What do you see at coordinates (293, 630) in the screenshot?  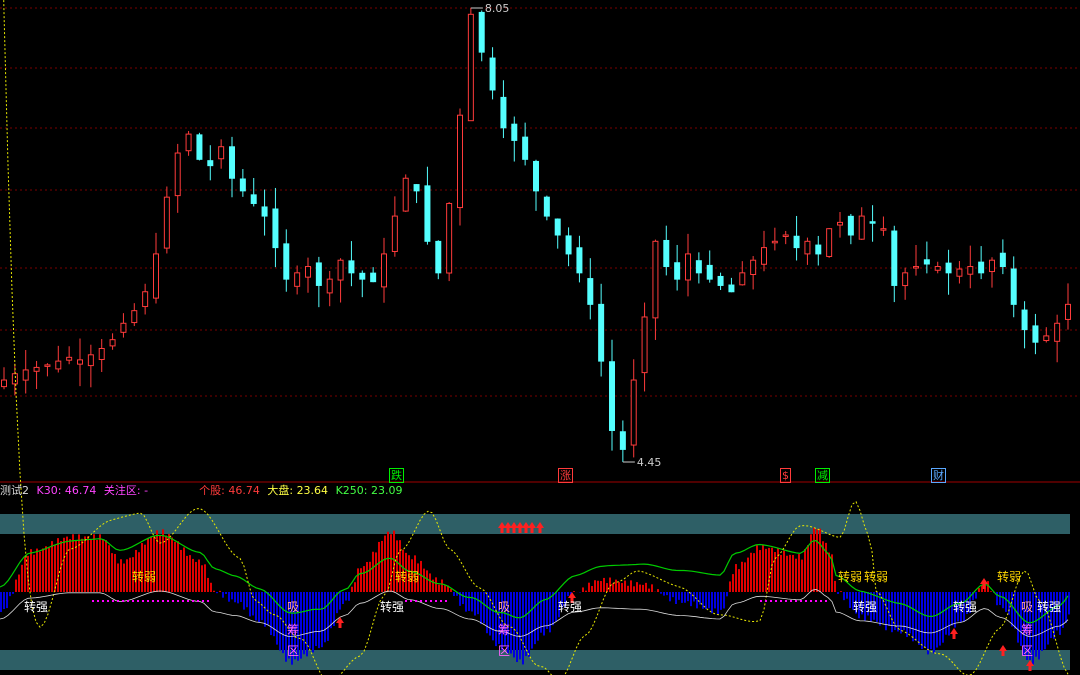 I see `label-chou: 筹` at bounding box center [293, 630].